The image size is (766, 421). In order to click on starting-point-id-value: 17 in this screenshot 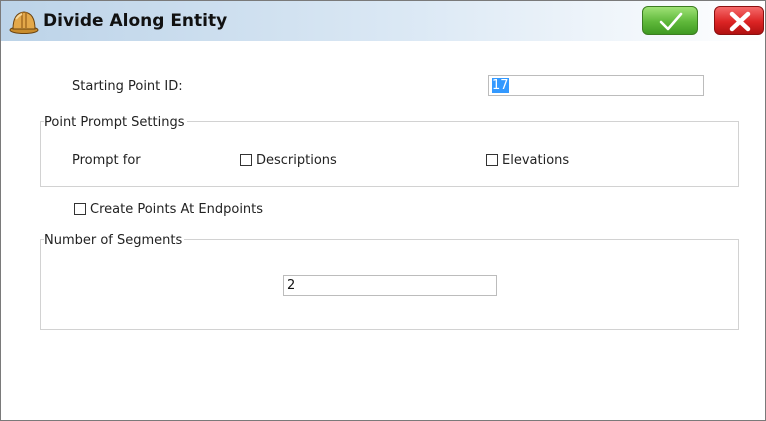, I will do `click(500, 85)`.